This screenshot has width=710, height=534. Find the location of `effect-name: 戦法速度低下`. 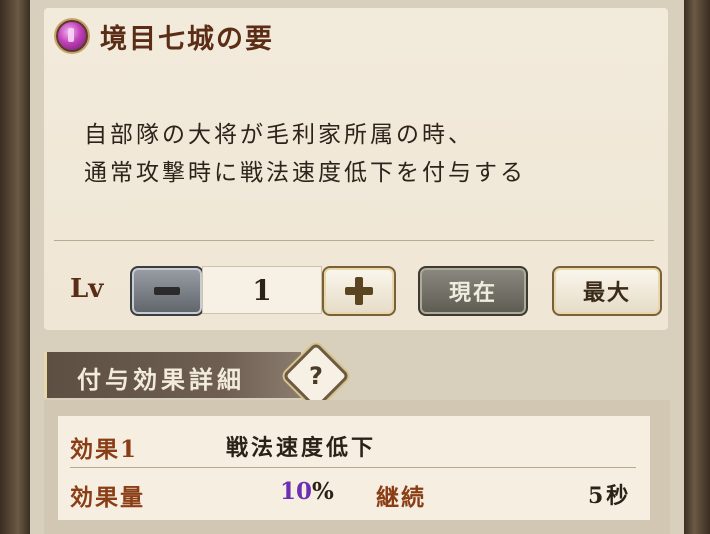

effect-name: 戦法速度低下 is located at coordinates (301, 448).